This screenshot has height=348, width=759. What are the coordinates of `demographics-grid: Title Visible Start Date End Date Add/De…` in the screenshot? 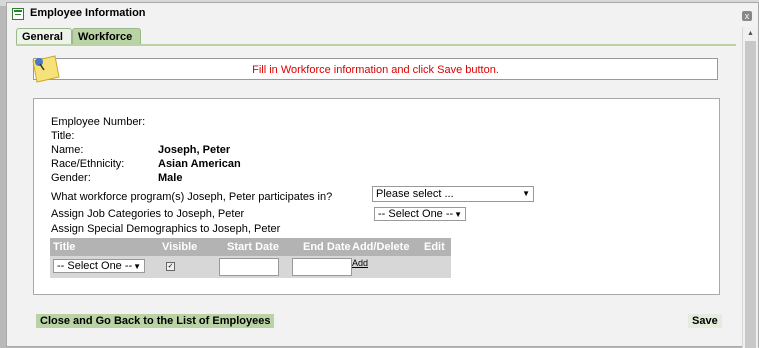 It's located at (250, 258).